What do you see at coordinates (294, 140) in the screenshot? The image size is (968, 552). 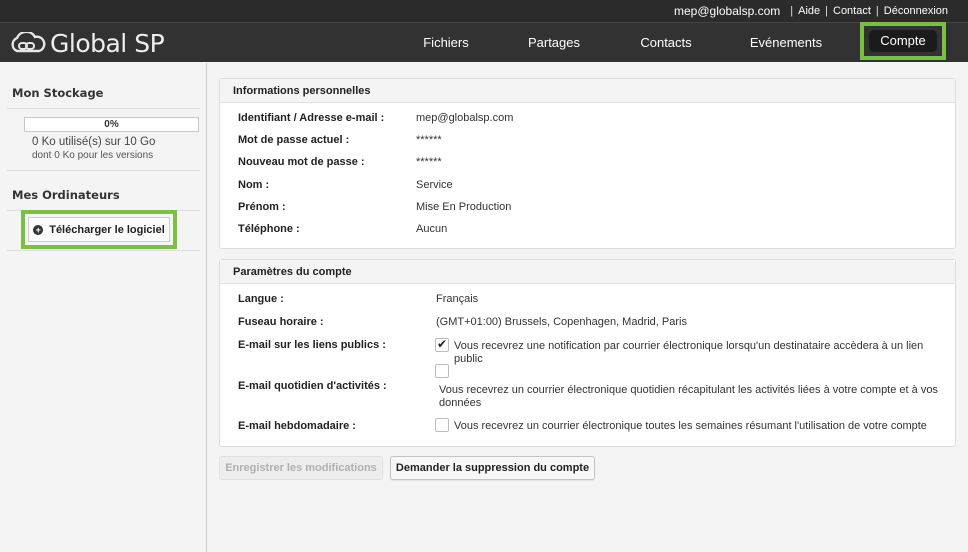 I see `info-label: Mot de passe actuel :` at bounding box center [294, 140].